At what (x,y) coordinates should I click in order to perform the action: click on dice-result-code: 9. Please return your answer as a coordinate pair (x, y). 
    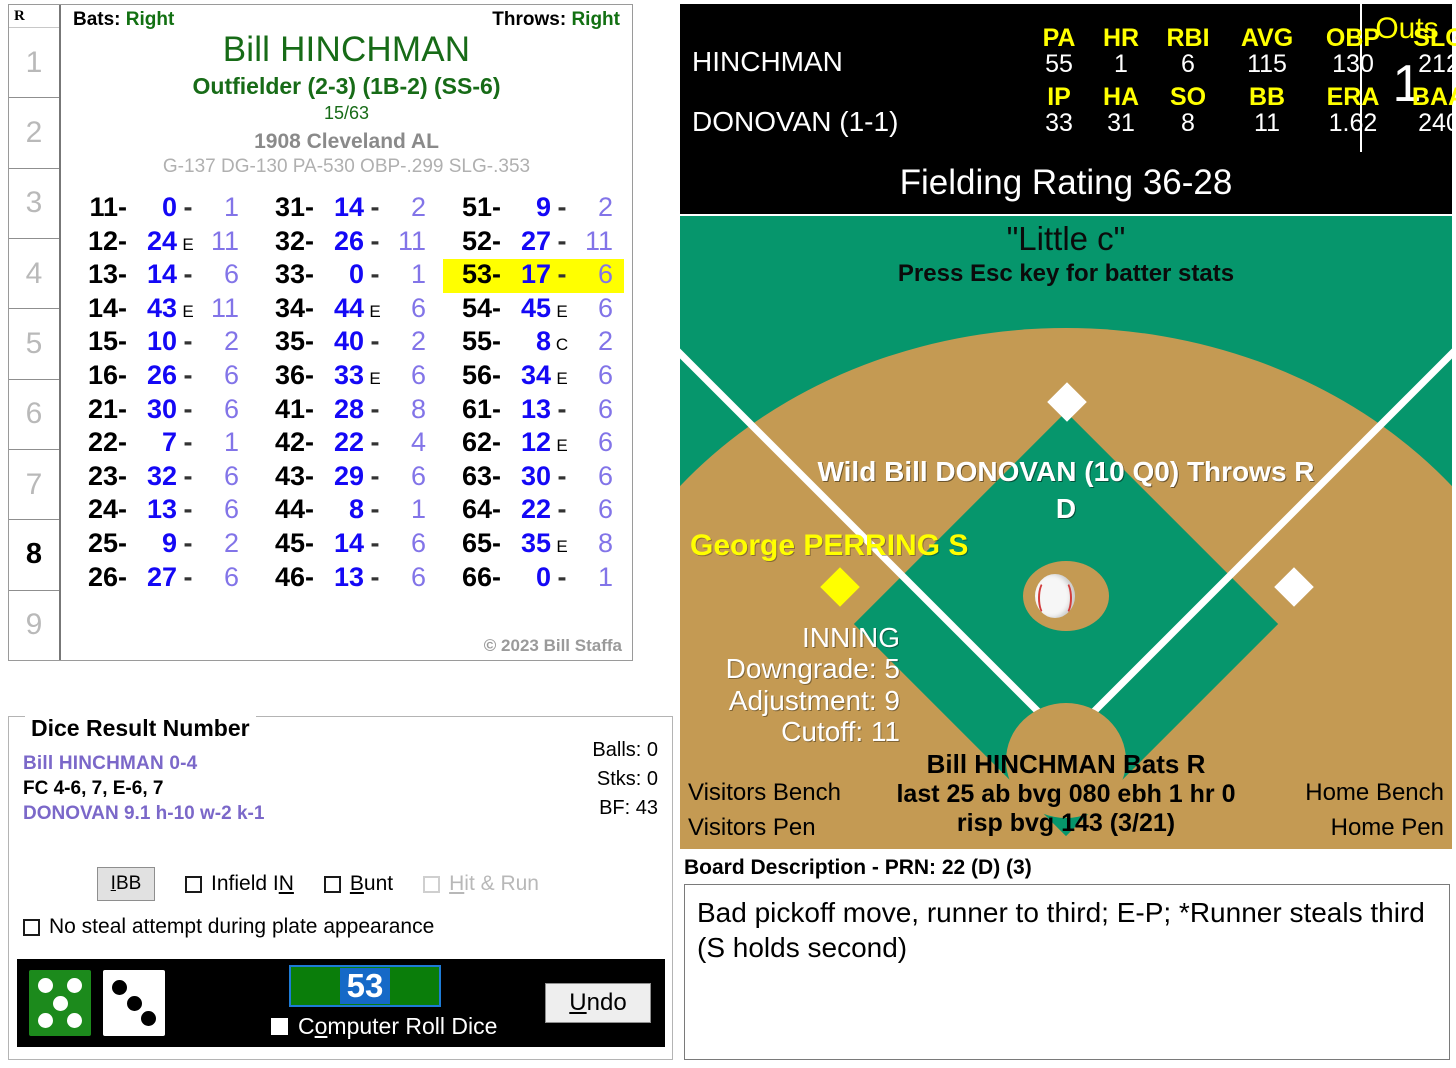
    Looking at the image, I should click on (169, 542).